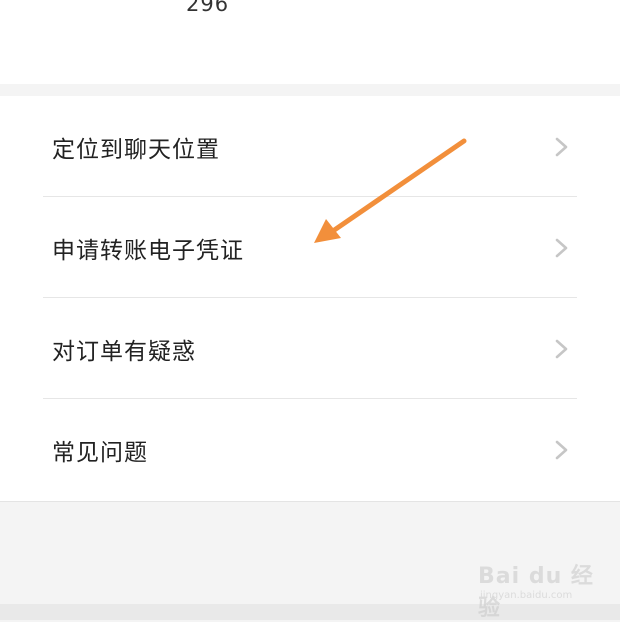  Describe the element at coordinates (535, 588) in the screenshot. I see `watermark-logo: Bai du 经验 jingyan.baidu.com` at that location.